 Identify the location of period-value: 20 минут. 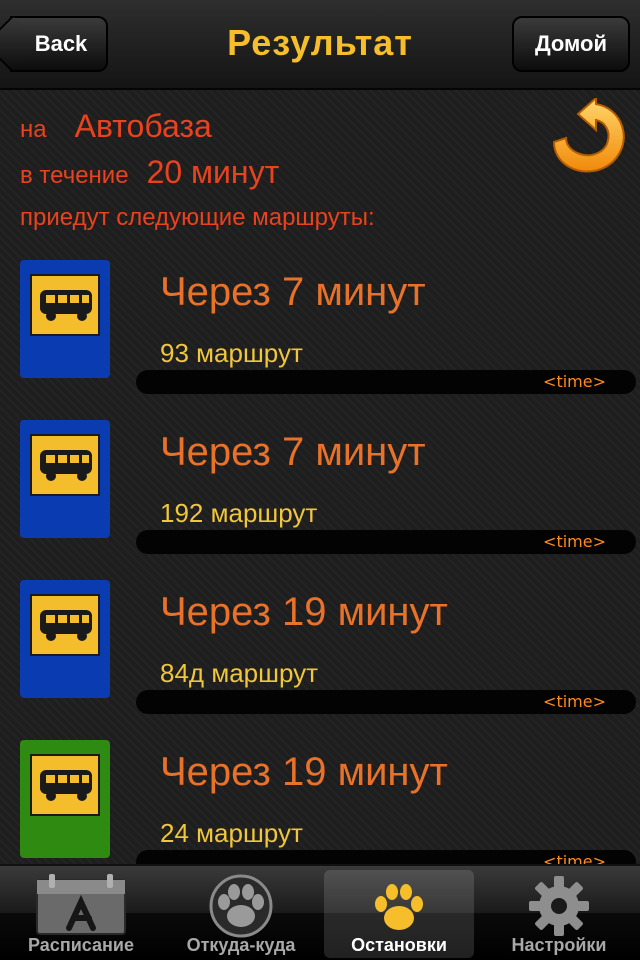
(213, 172).